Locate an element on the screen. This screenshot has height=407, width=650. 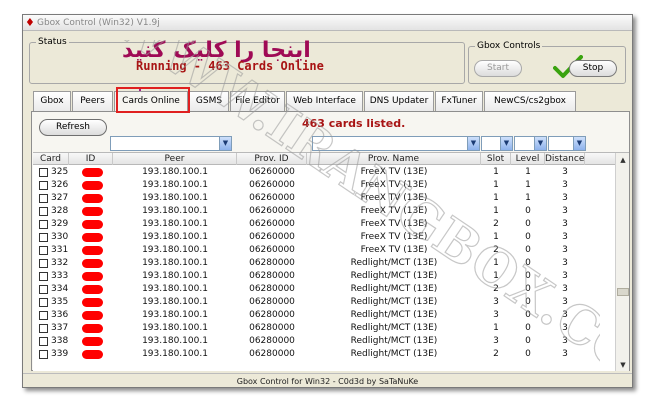
start-button: Start is located at coordinates (498, 68).